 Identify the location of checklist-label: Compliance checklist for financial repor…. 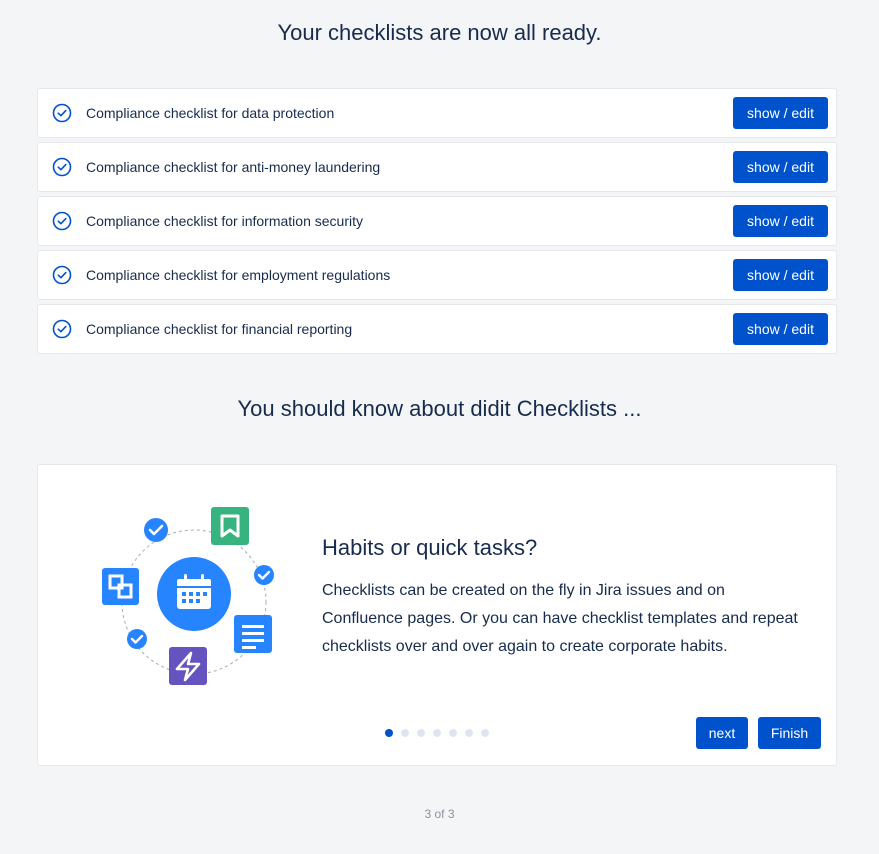
(219, 329).